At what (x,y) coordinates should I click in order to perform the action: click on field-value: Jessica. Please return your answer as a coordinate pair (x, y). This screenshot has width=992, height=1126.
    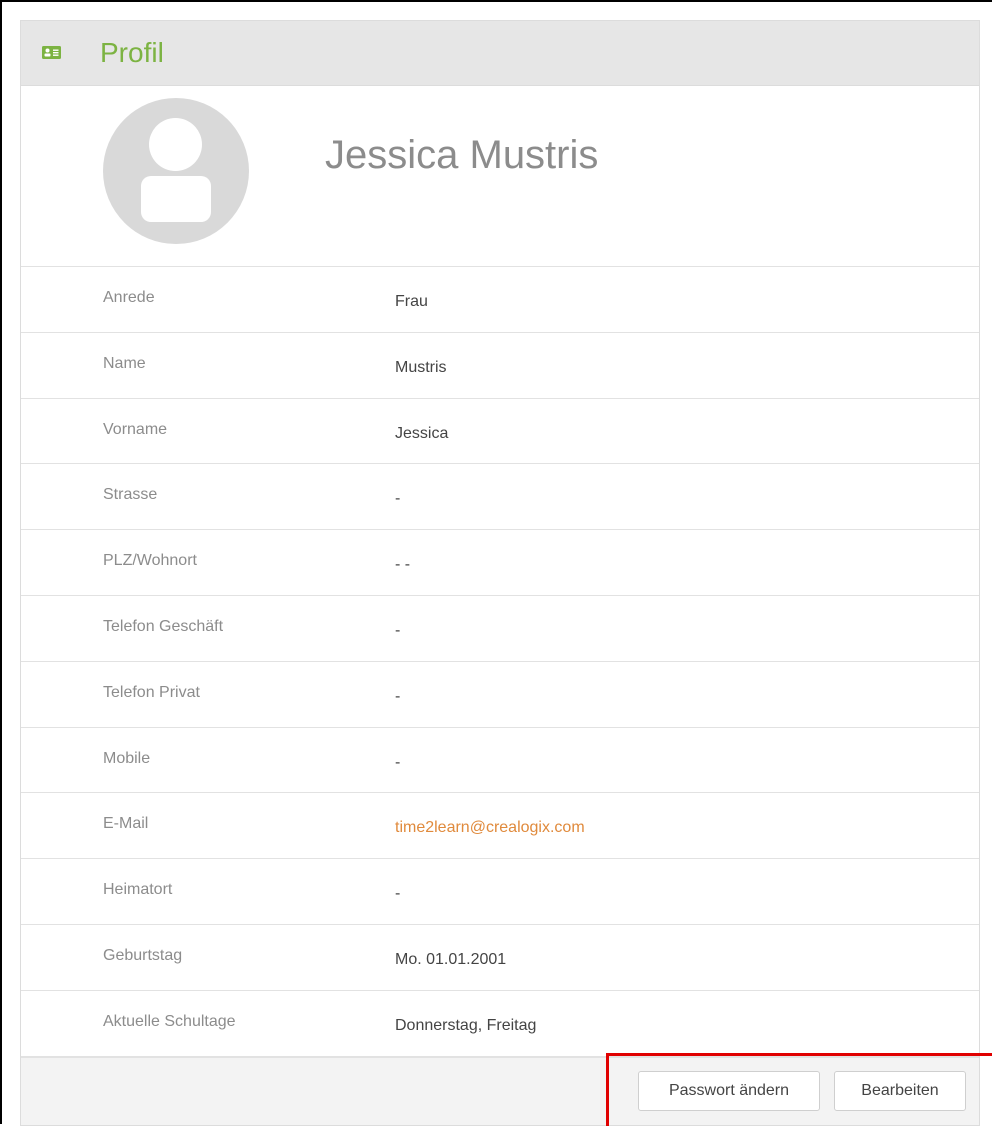
    Looking at the image, I should click on (422, 433).